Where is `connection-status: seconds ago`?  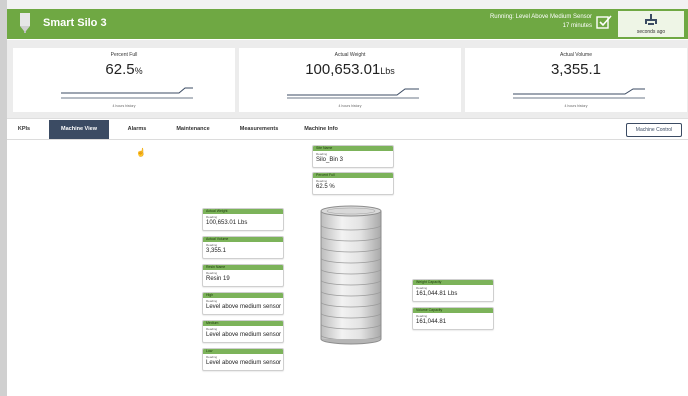
connection-status: seconds ago is located at coordinates (651, 24).